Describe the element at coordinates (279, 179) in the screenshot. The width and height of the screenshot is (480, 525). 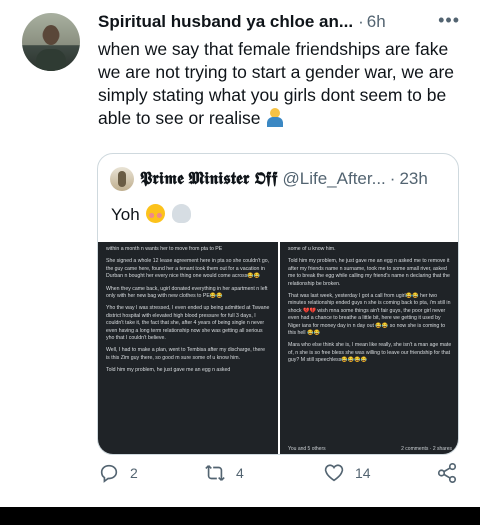
I see `quoted-tweet-header: 𝕻𝖗𝖎𝖒𝖊 𝕸𝖎𝖓𝖎𝖘𝖙𝖊𝖗 𝕺𝖋𝖋 @Life_After... · 23h` at that location.